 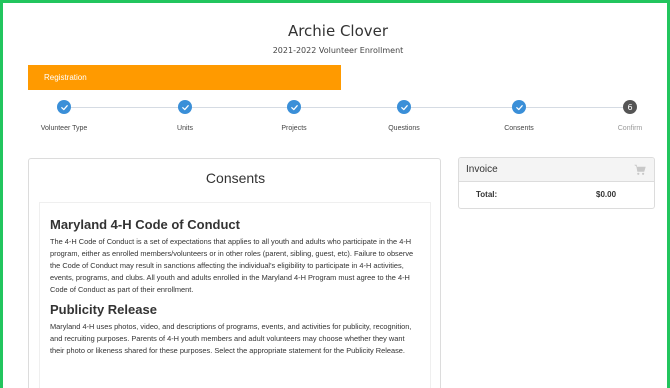 What do you see at coordinates (482, 169) in the screenshot?
I see `invoice-title: Invoice` at bounding box center [482, 169].